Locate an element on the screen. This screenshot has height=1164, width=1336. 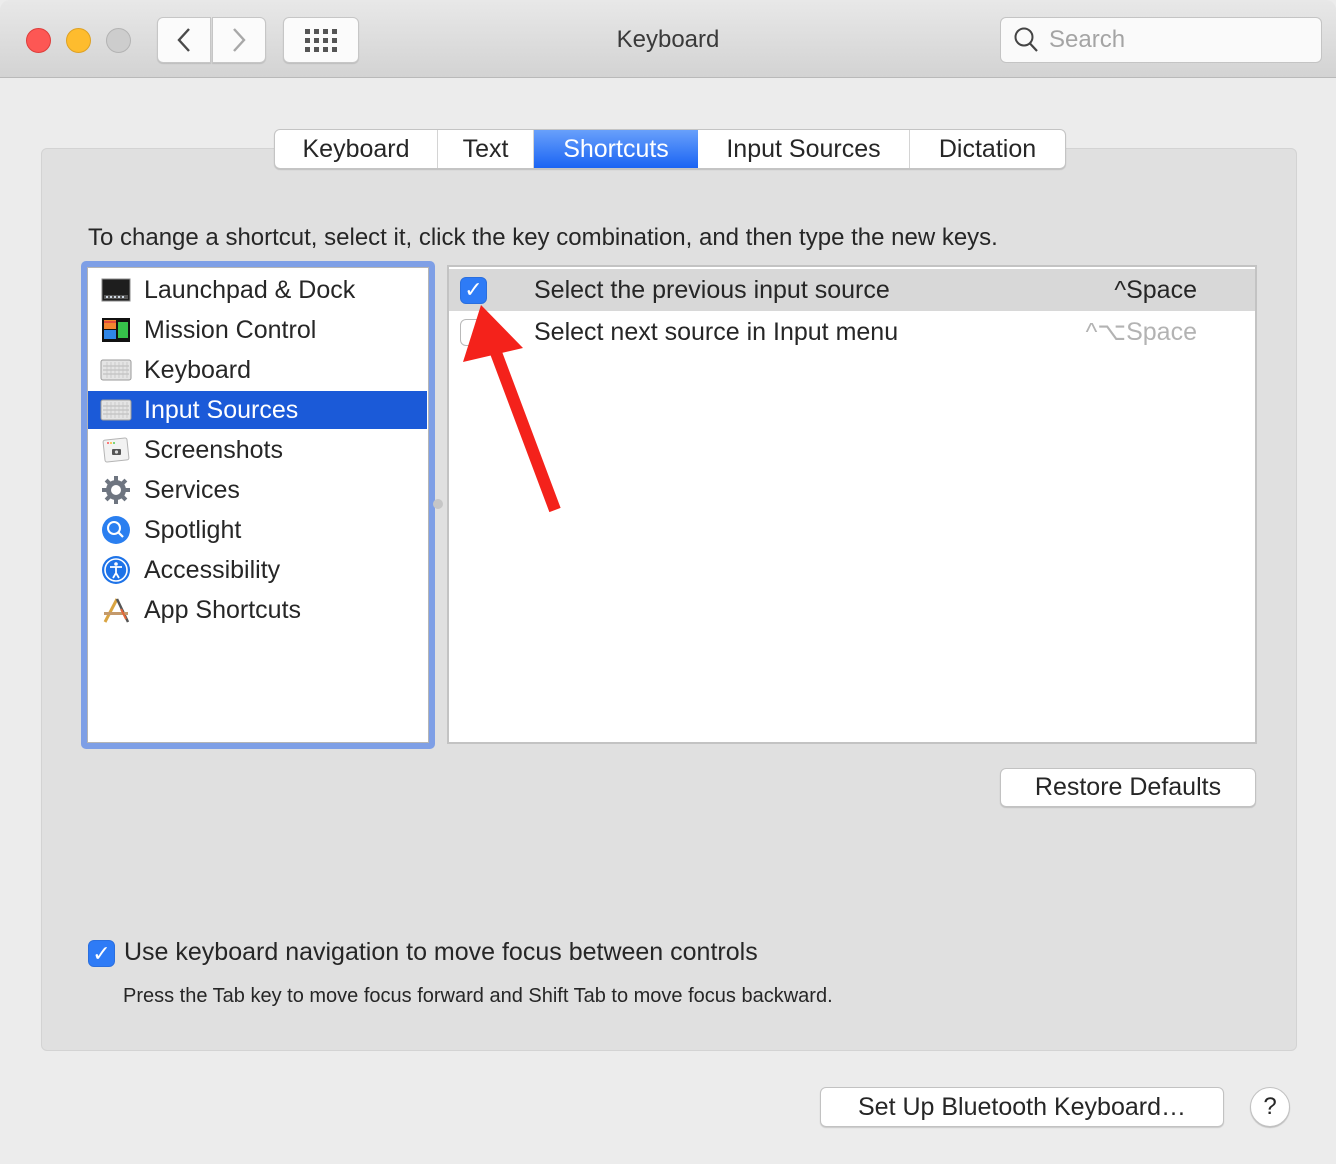
tab-input-sources: Input Sources is located at coordinates (804, 149).